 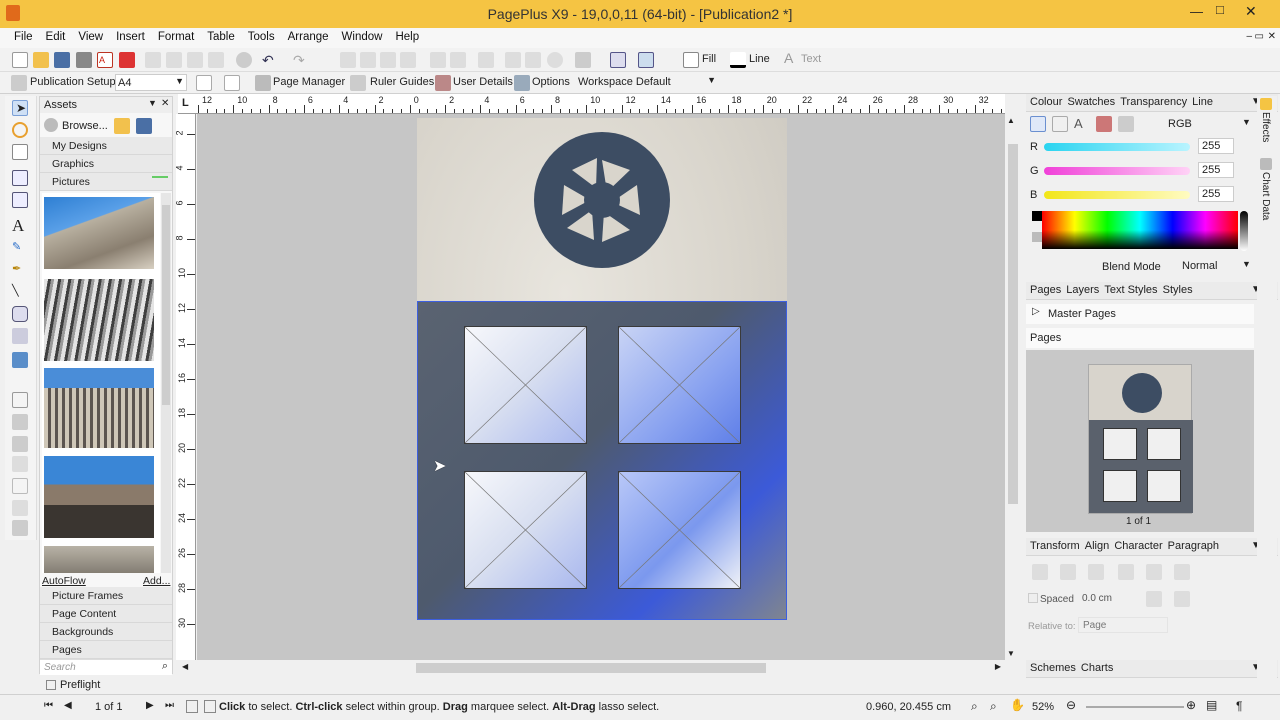 I want to click on fill-swatch-icon, so click(x=691, y=60).